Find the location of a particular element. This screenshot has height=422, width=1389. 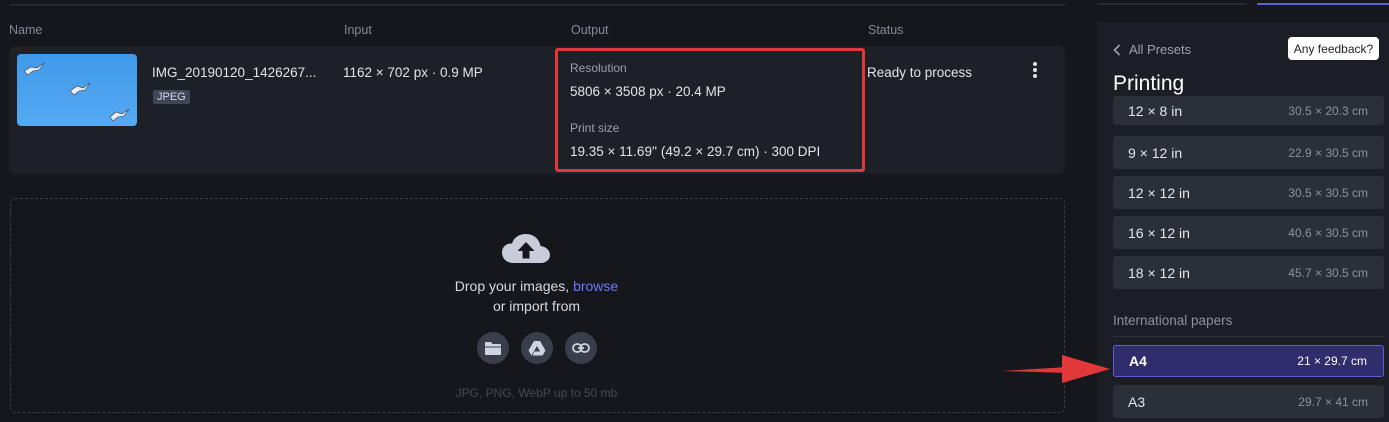

preset-item-12x8: 12 × 8 in 30.5 × 20.3 cm is located at coordinates (1248, 110).